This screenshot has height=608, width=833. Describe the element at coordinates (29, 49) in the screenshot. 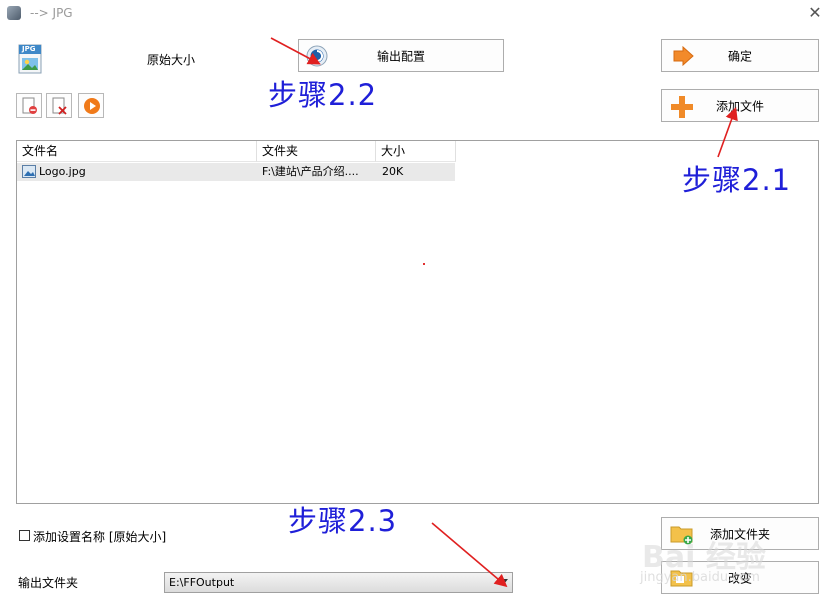

I see `jpg-badge: JPG` at that location.